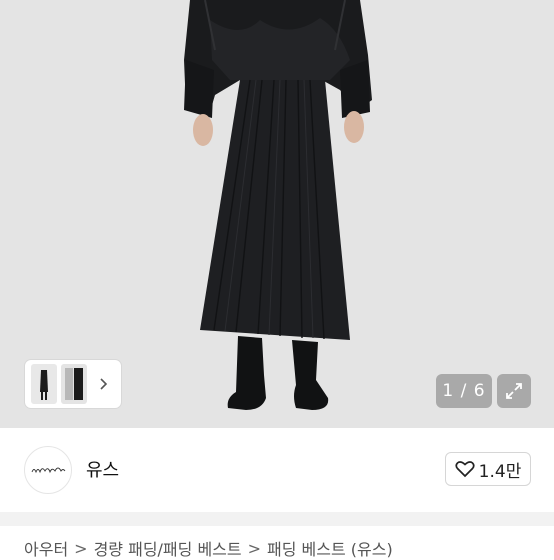 Image resolution: width=554 pixels, height=560 pixels. I want to click on seller-name: 유스, so click(102, 469).